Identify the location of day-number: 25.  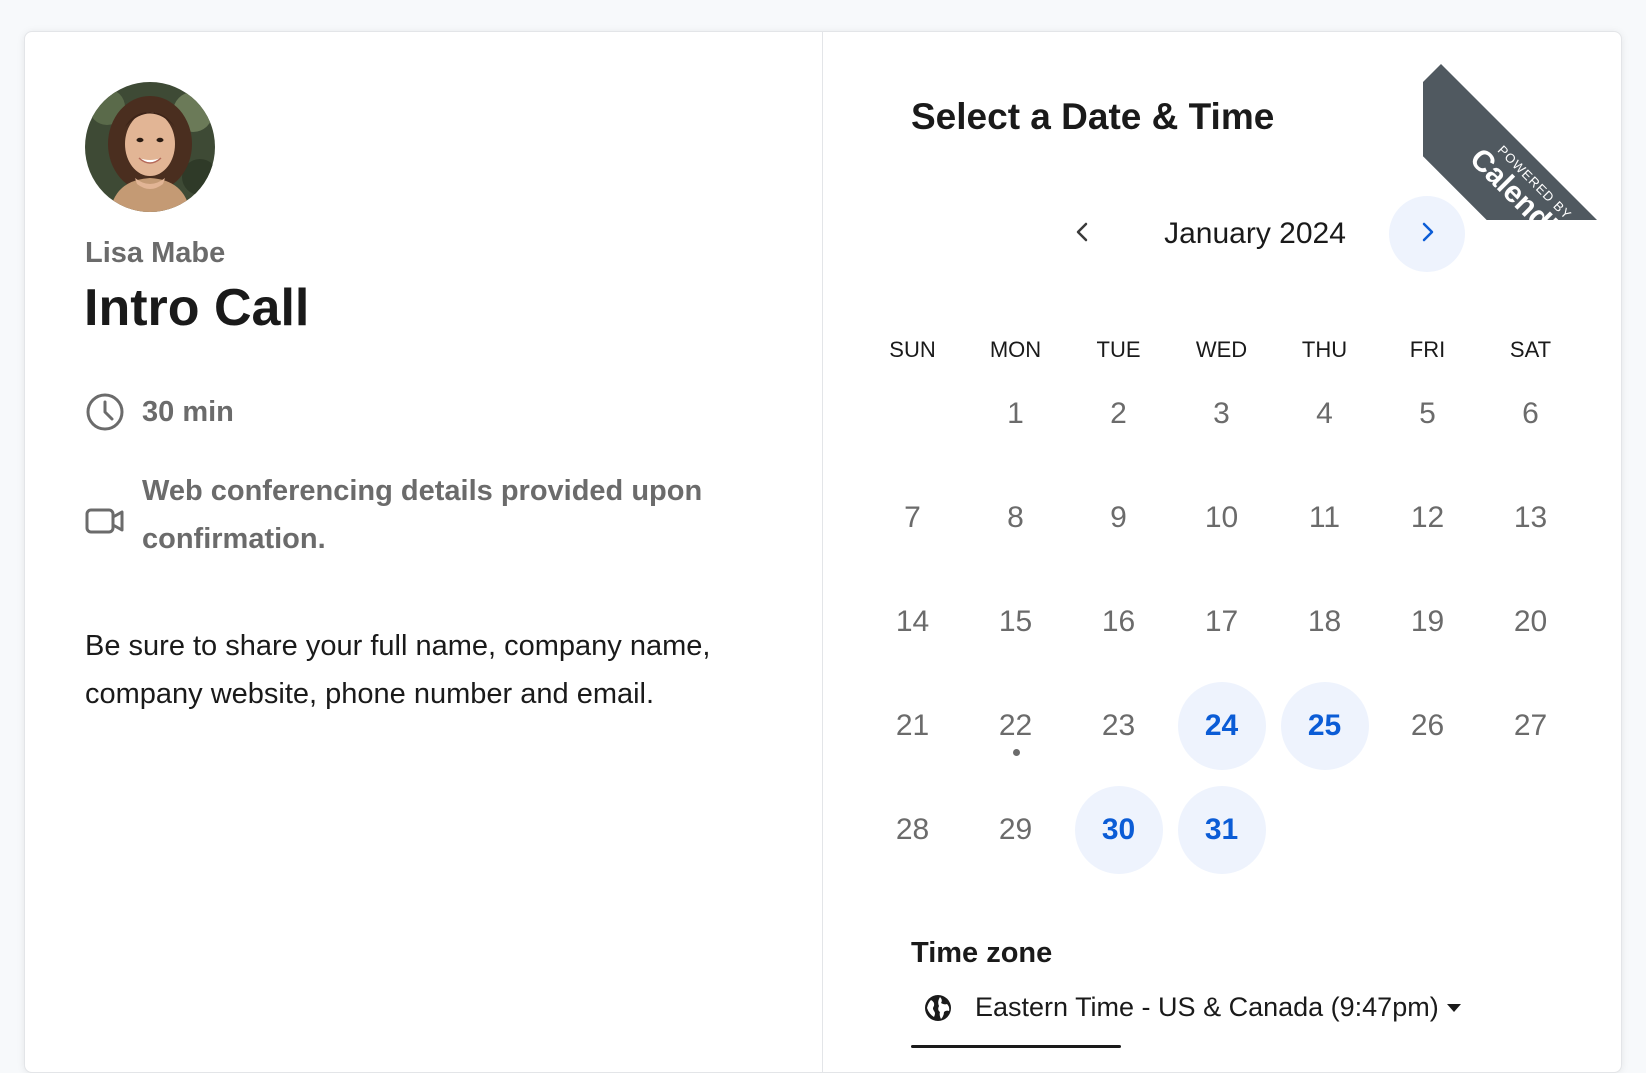
(1324, 726).